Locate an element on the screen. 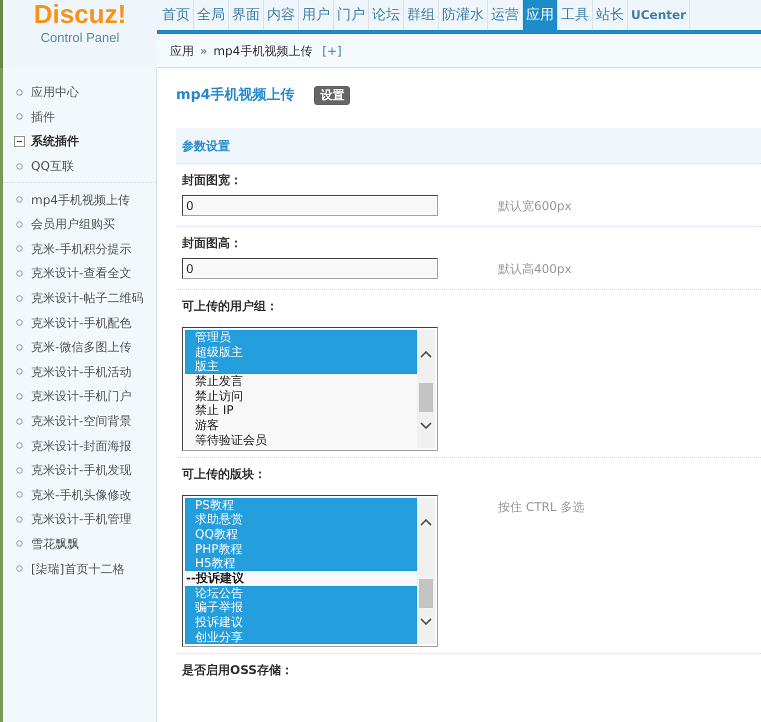 The width and height of the screenshot is (761, 722). sidebar-item: 克米设计-手机发现 is located at coordinates (81, 470).